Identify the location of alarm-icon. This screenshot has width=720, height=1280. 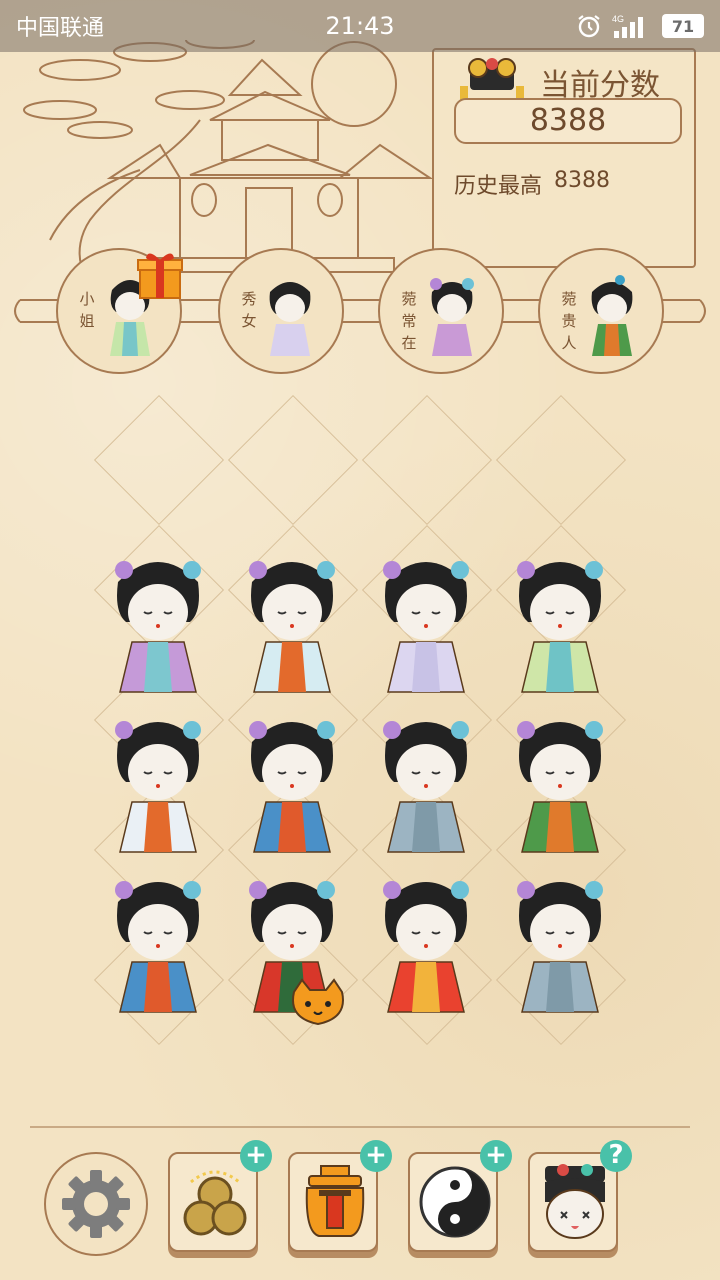
(589, 26).